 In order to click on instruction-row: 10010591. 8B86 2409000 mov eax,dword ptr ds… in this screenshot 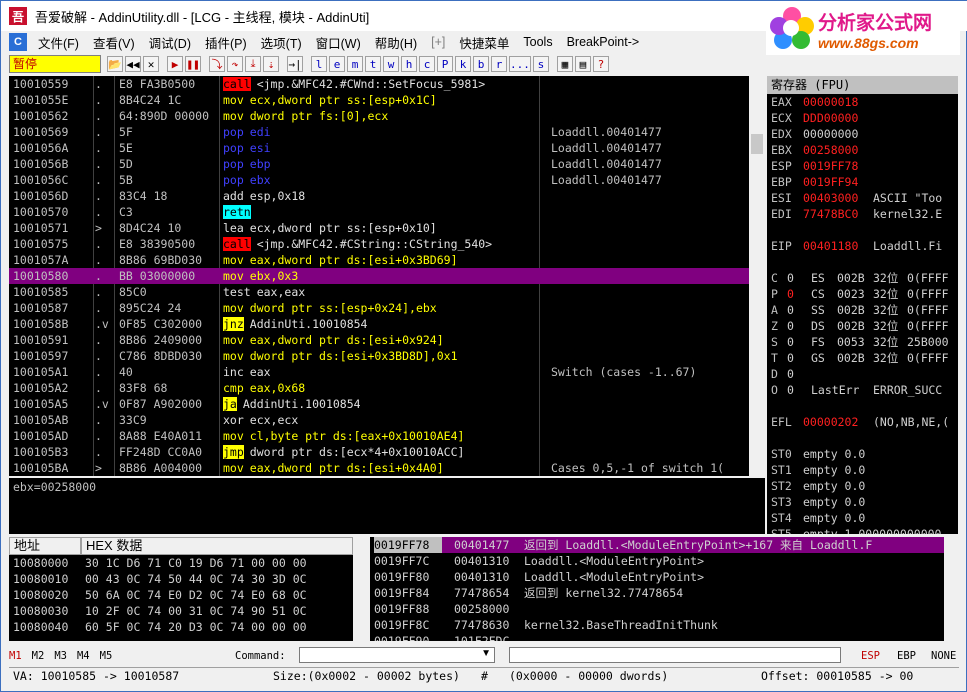, I will do `click(379, 340)`.